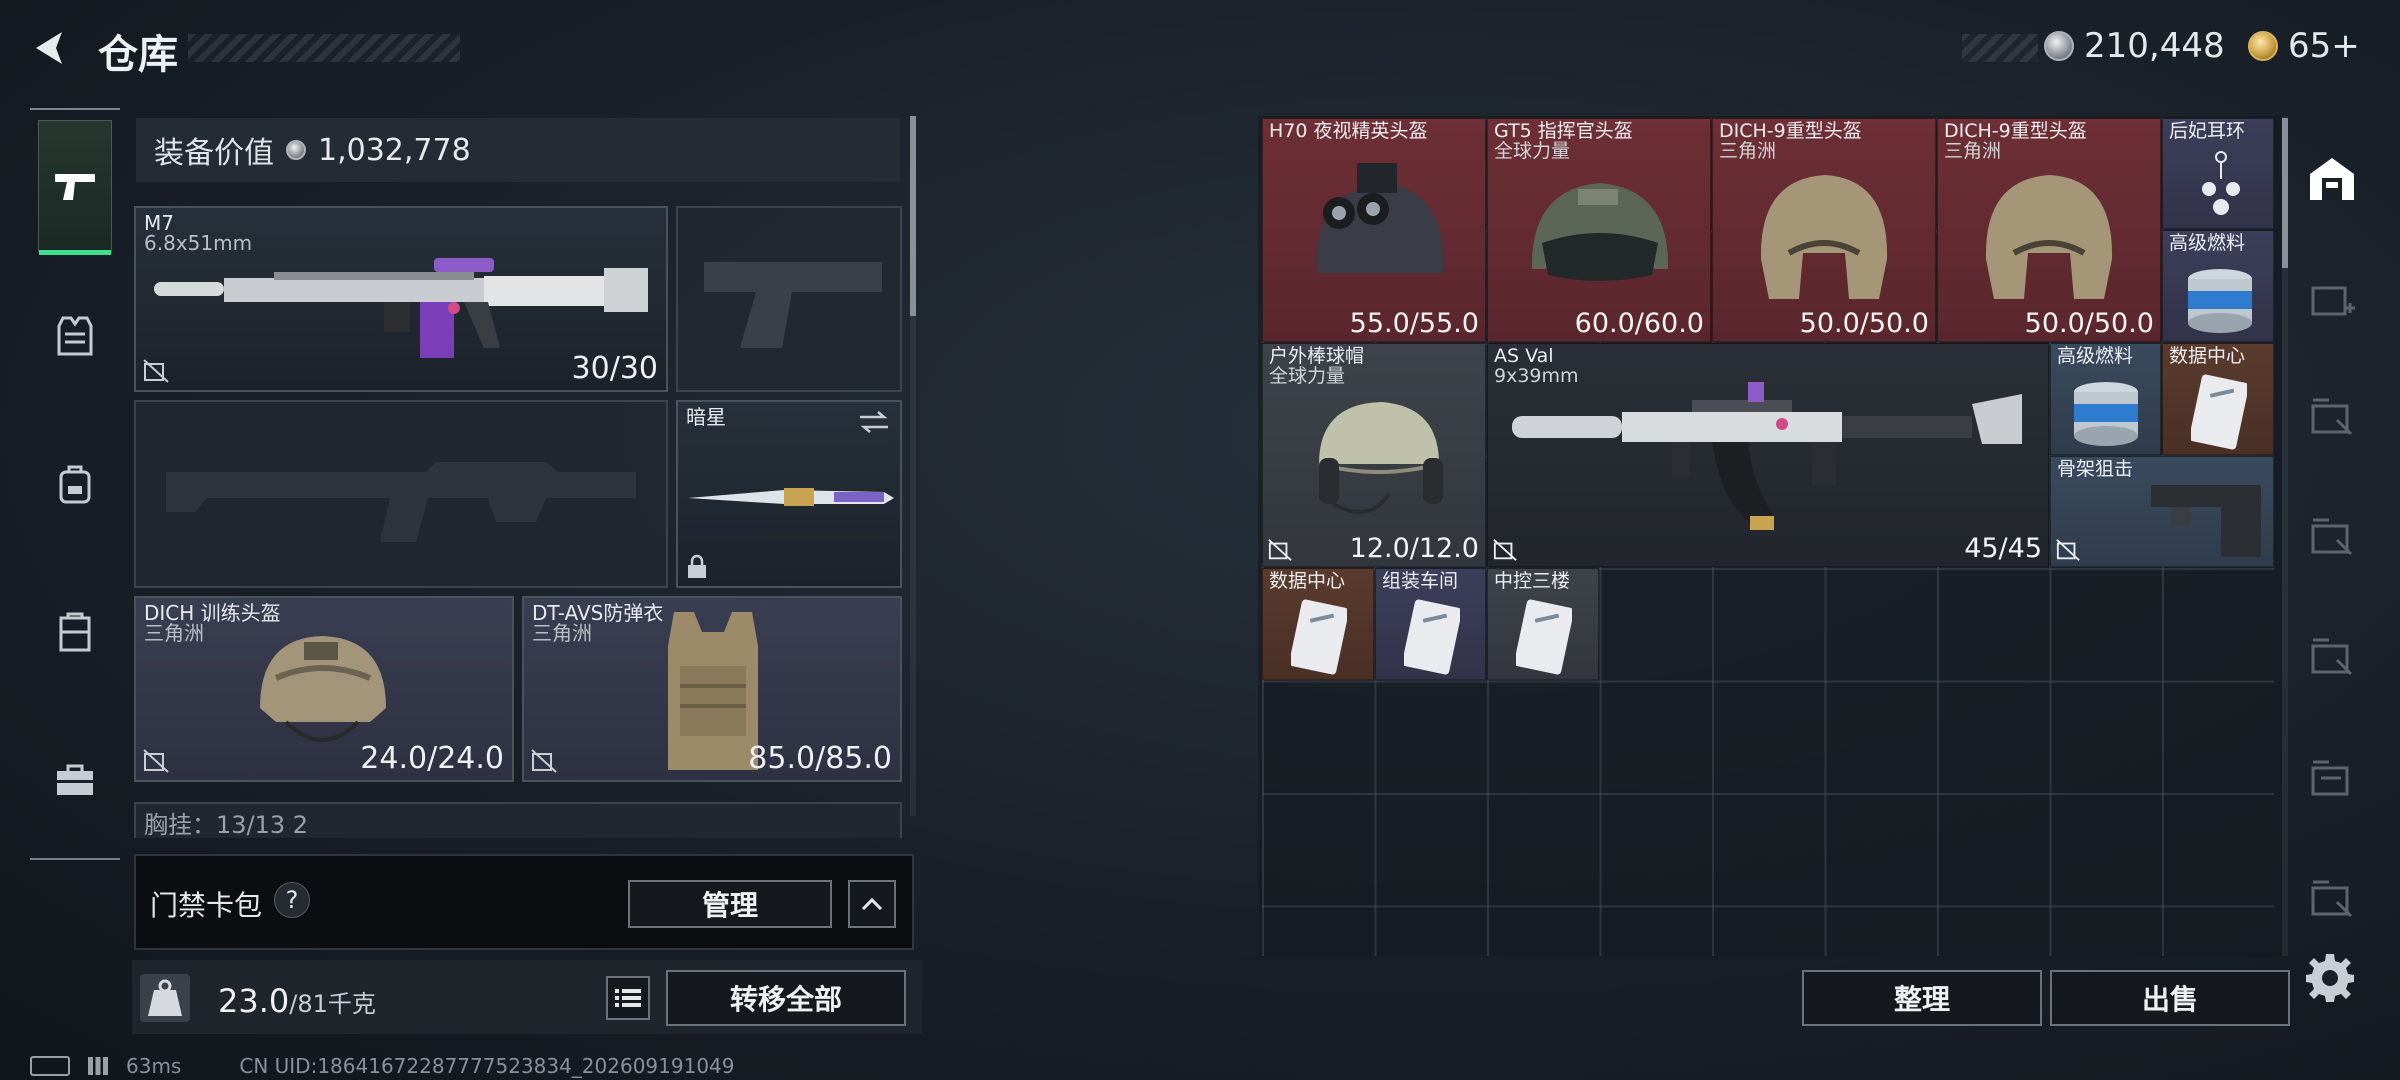  Describe the element at coordinates (50, 1066) in the screenshot. I see `battery-icon` at that location.